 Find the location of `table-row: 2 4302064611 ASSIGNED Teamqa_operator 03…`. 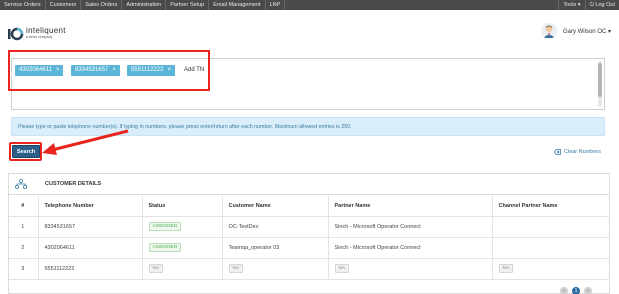

table-row: 2 4302064611 ASSIGNED Teamqa_operator 03… is located at coordinates (309, 248).